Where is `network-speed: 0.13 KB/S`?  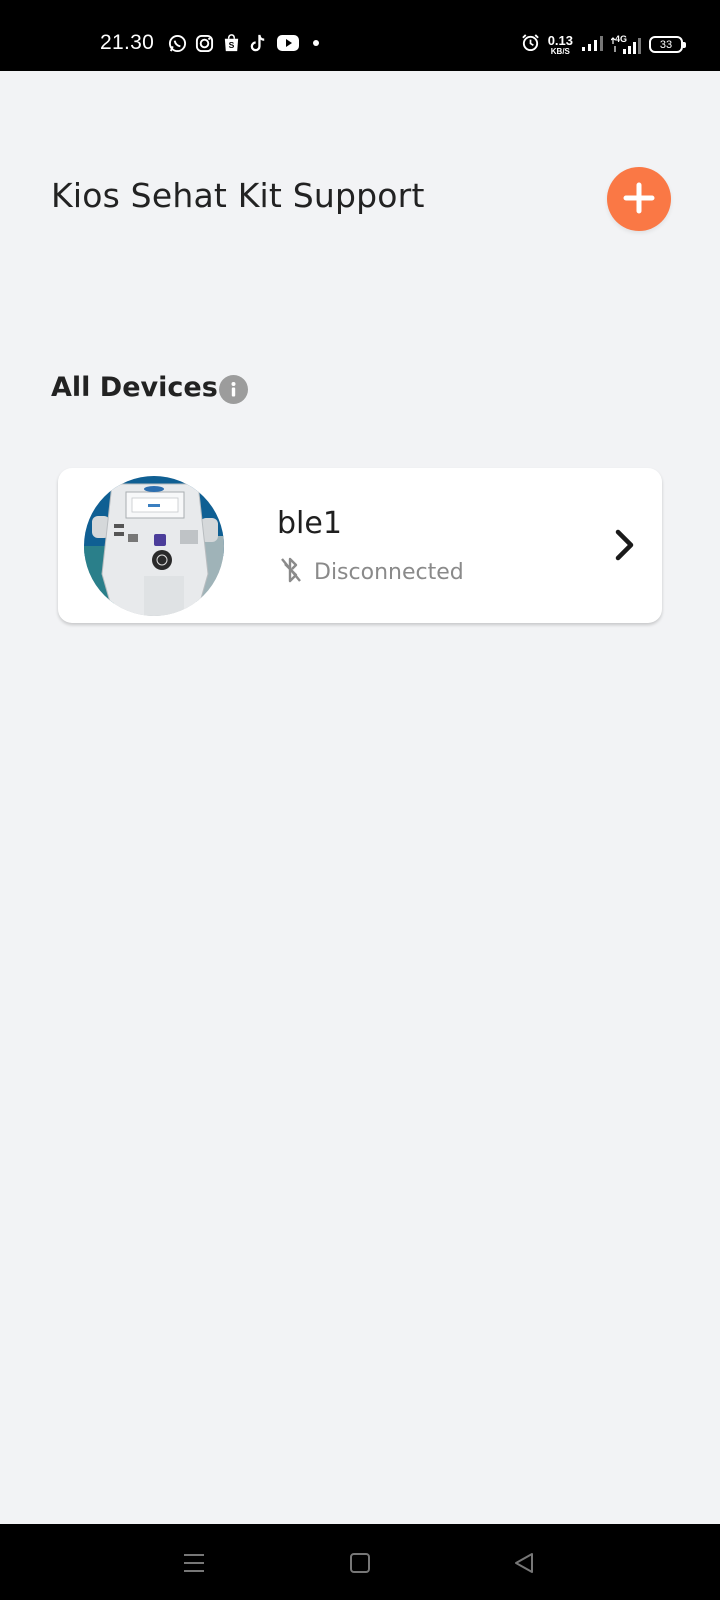
network-speed: 0.13 KB/S is located at coordinates (560, 45).